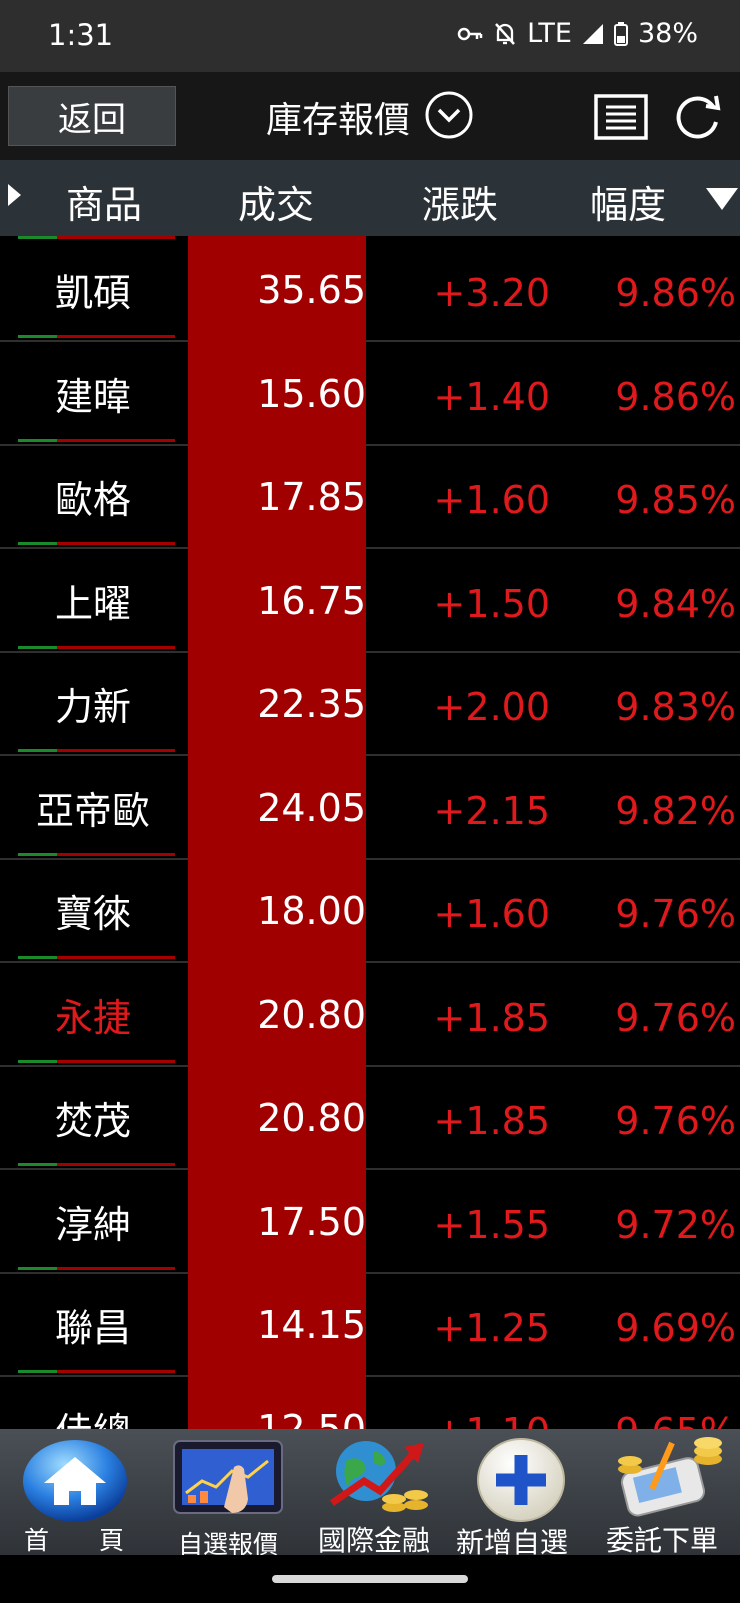  Describe the element at coordinates (14, 195) in the screenshot. I see `expand-left-icon` at that location.